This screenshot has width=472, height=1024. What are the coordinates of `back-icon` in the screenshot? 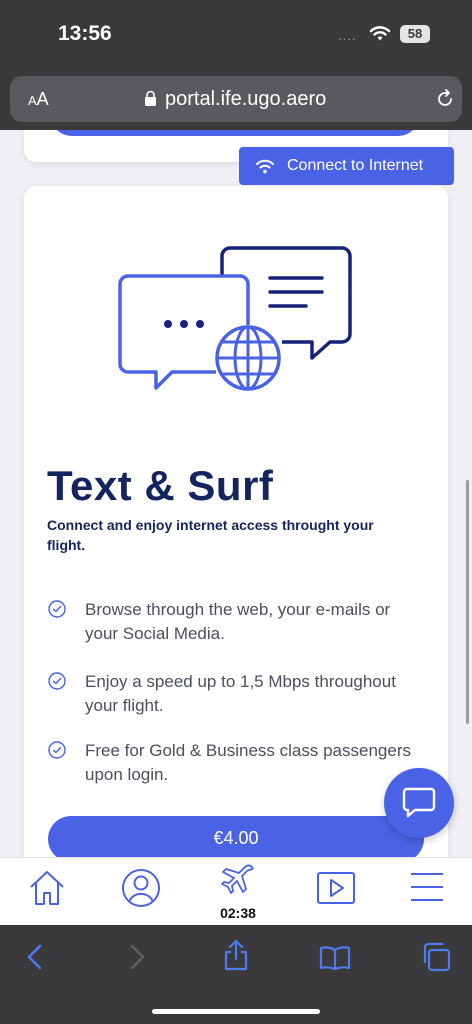 It's located at (35, 957).